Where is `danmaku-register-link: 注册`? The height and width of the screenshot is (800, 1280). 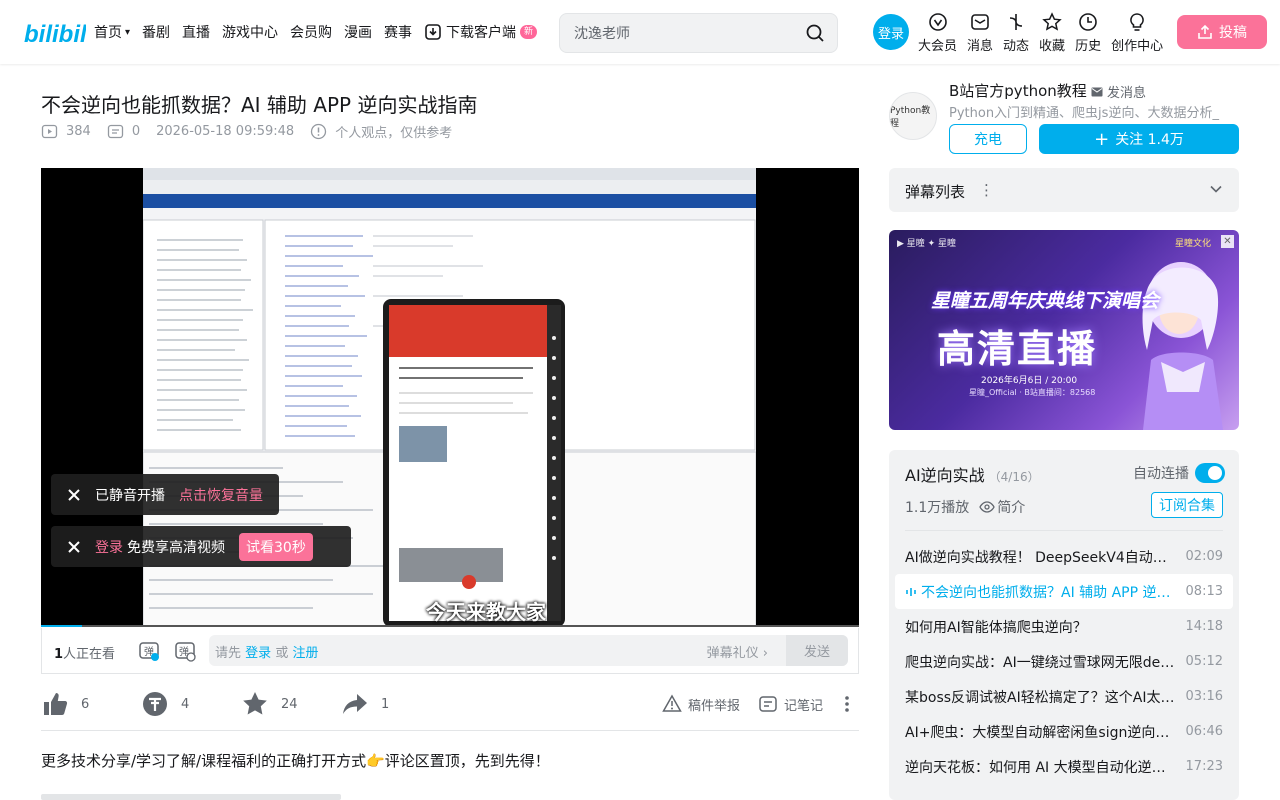
danmaku-register-link: 注册 is located at coordinates (305, 653).